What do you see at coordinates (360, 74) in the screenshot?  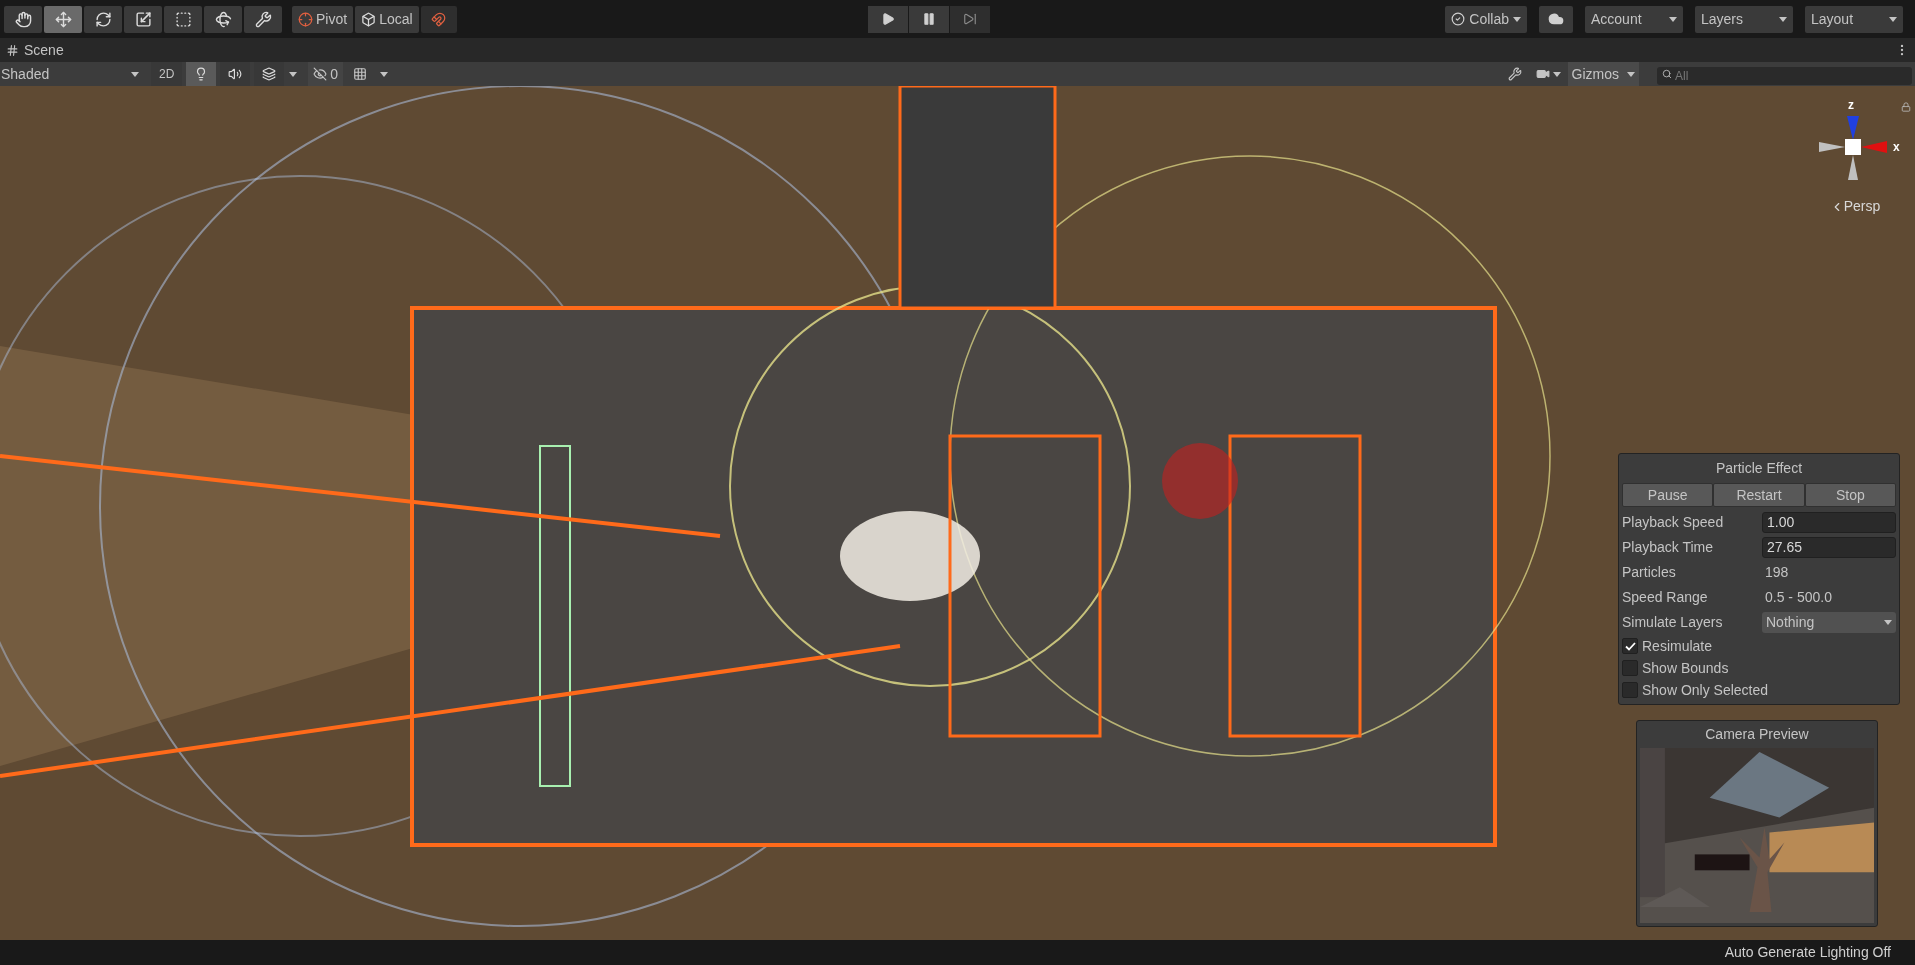 I see `grid-icon` at bounding box center [360, 74].